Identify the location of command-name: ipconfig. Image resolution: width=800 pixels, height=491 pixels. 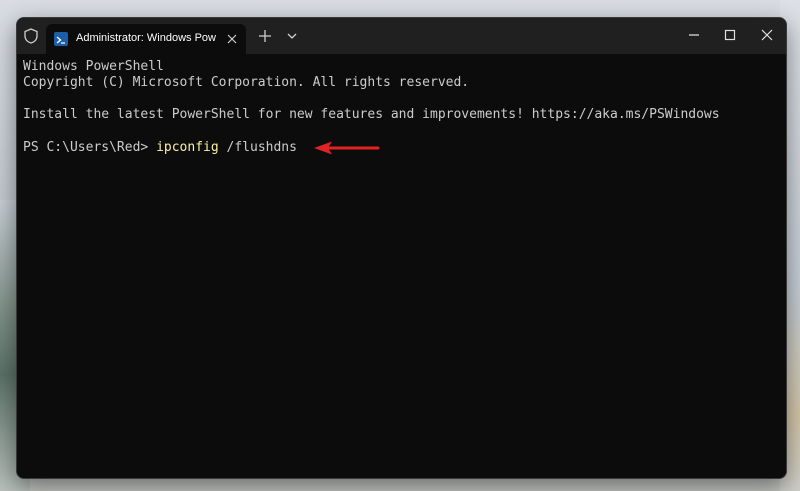
(187, 147).